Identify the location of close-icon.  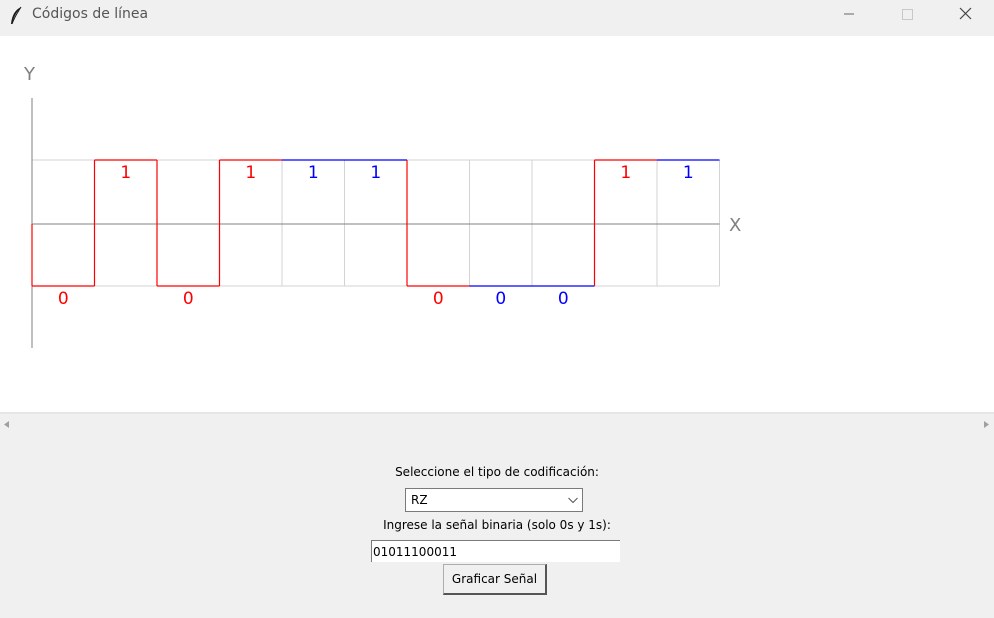
(965, 13).